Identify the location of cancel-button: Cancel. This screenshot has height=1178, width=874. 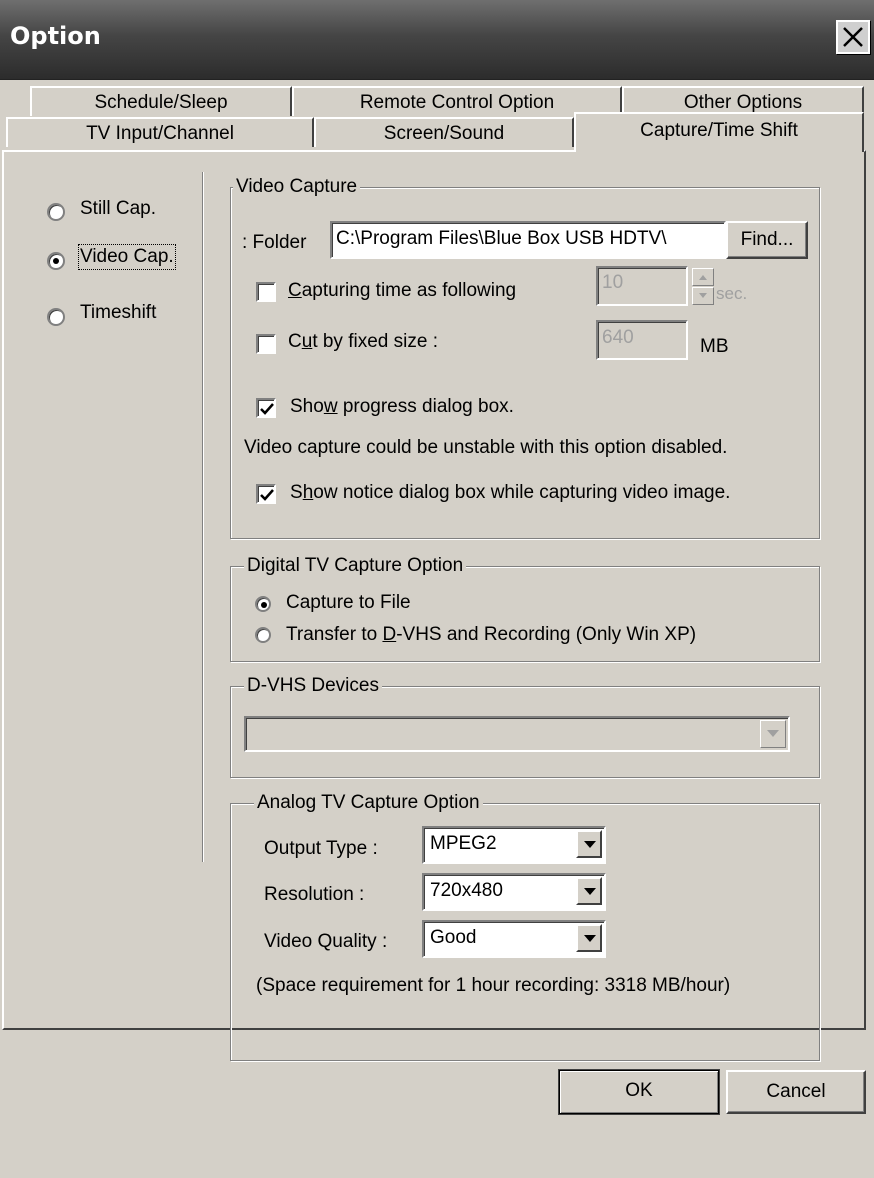
(796, 1092).